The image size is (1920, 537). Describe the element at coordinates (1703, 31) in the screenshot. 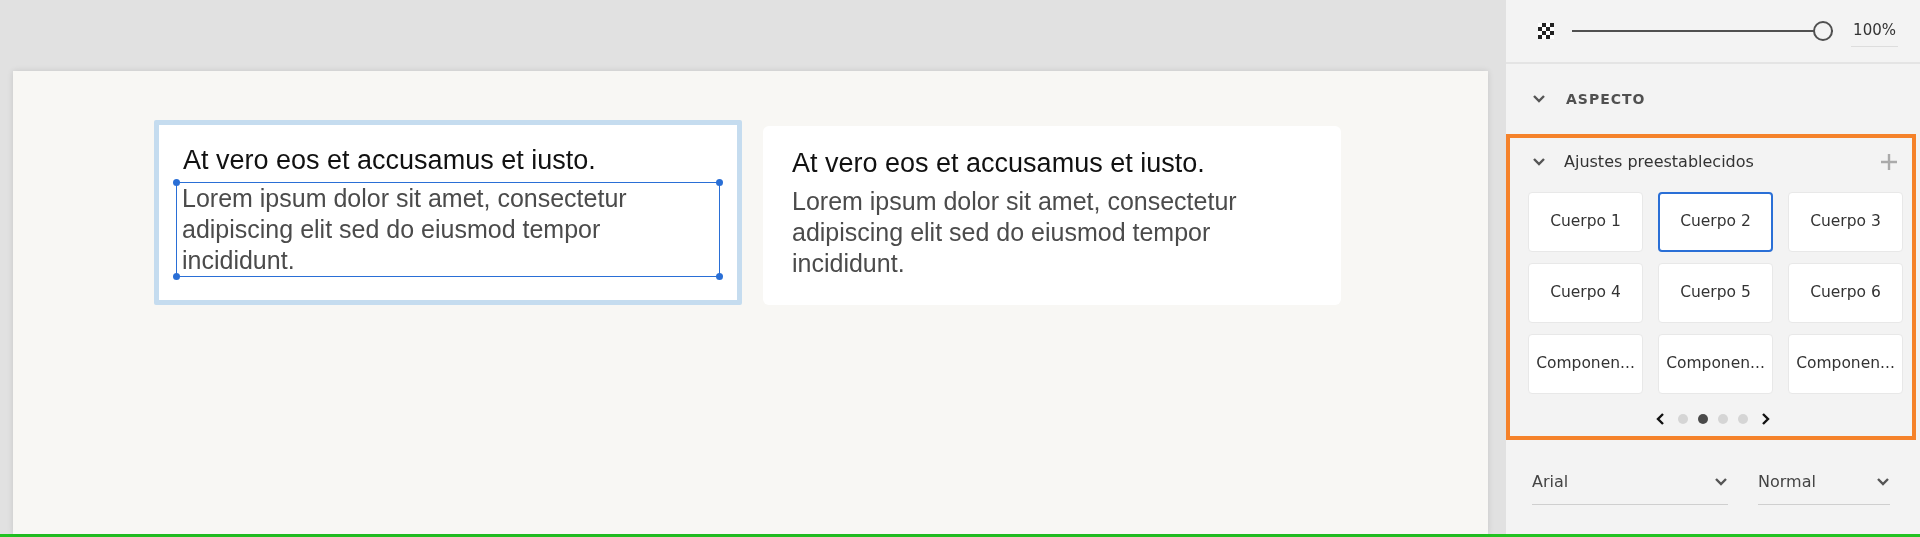

I see `opacity-slider` at that location.